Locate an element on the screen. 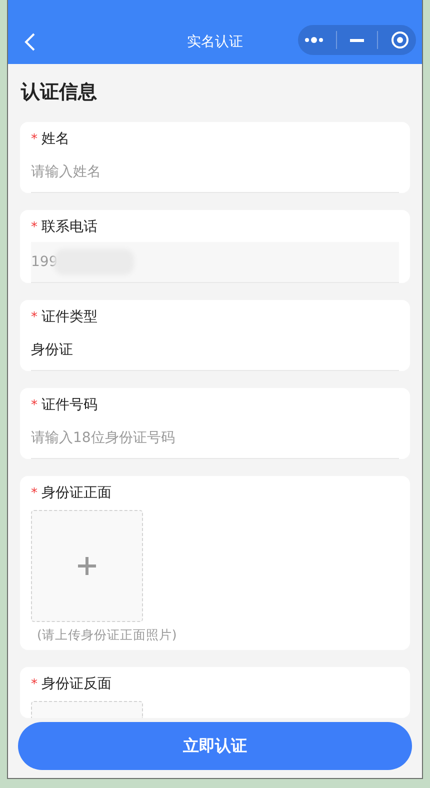 This screenshot has height=788, width=430. input-field: 请输入姓名 is located at coordinates (215, 172).